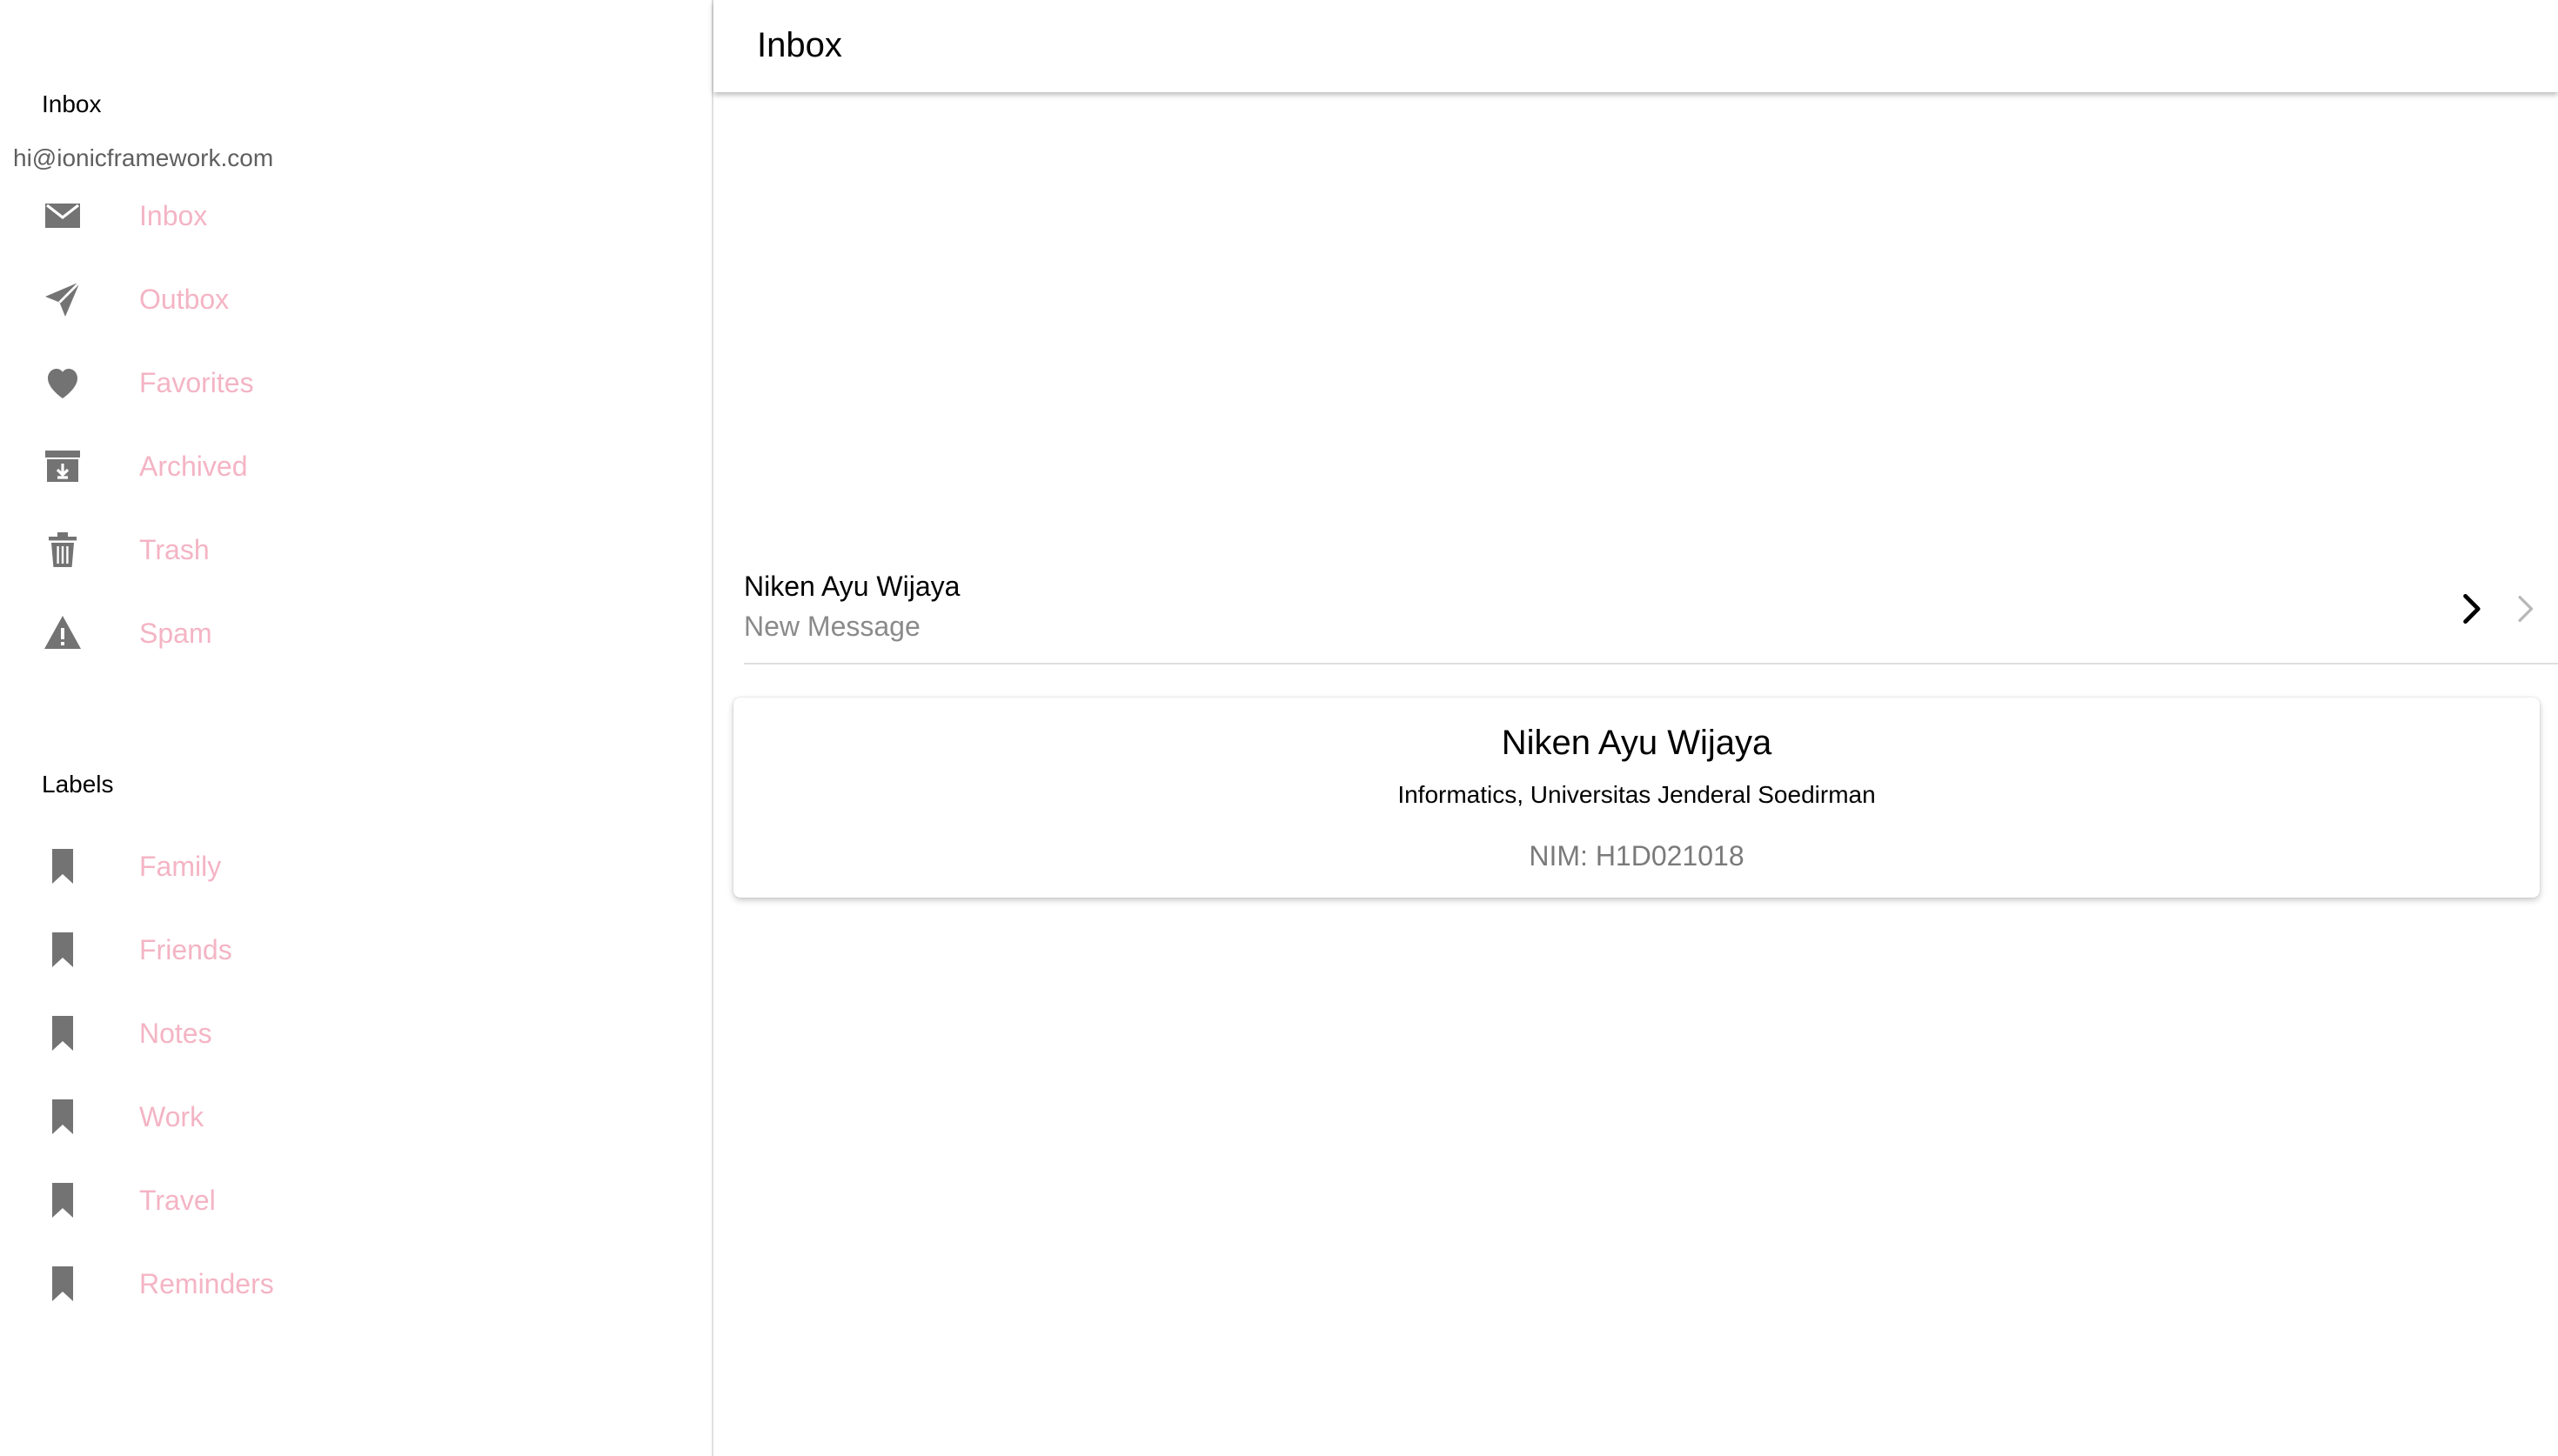 This screenshot has height=1456, width=2558. What do you see at coordinates (63, 299) in the screenshot?
I see `paper-plane-icon` at bounding box center [63, 299].